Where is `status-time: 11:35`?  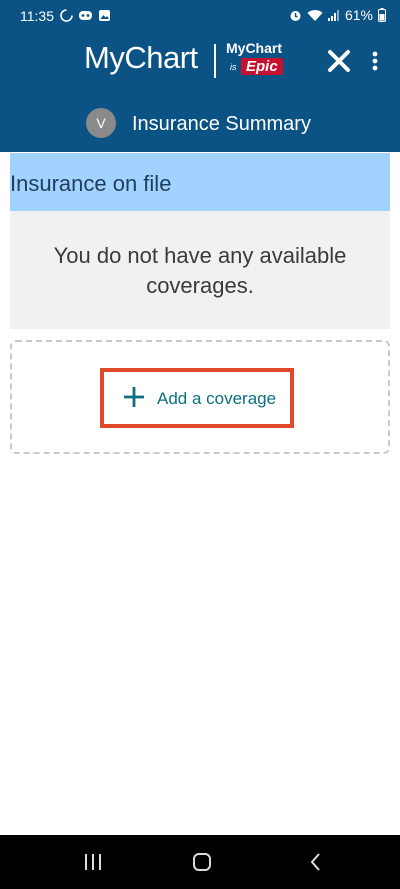 status-time: 11:35 is located at coordinates (37, 16).